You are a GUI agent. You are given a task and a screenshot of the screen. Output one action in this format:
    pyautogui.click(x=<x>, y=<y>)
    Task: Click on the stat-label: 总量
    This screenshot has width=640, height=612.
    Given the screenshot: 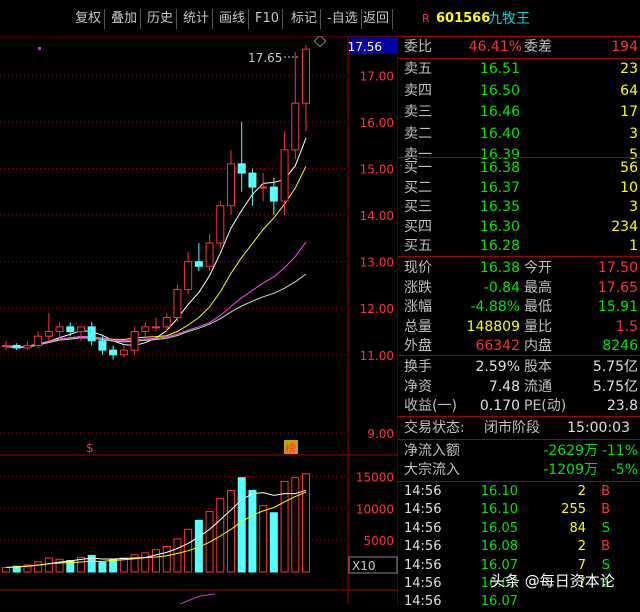 What is the action you would take?
    pyautogui.click(x=418, y=326)
    